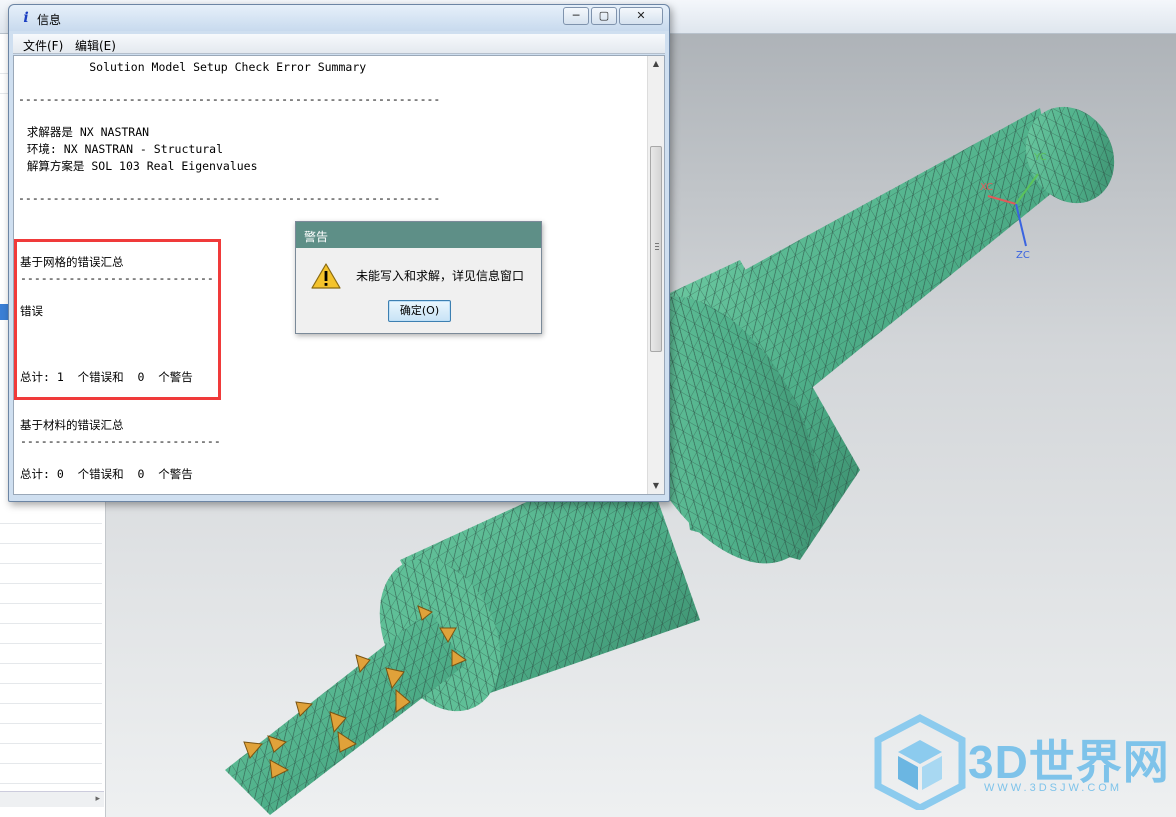 Image resolution: width=1176 pixels, height=817 pixels. I want to click on axis-triad-icon, so click(1013, 210).